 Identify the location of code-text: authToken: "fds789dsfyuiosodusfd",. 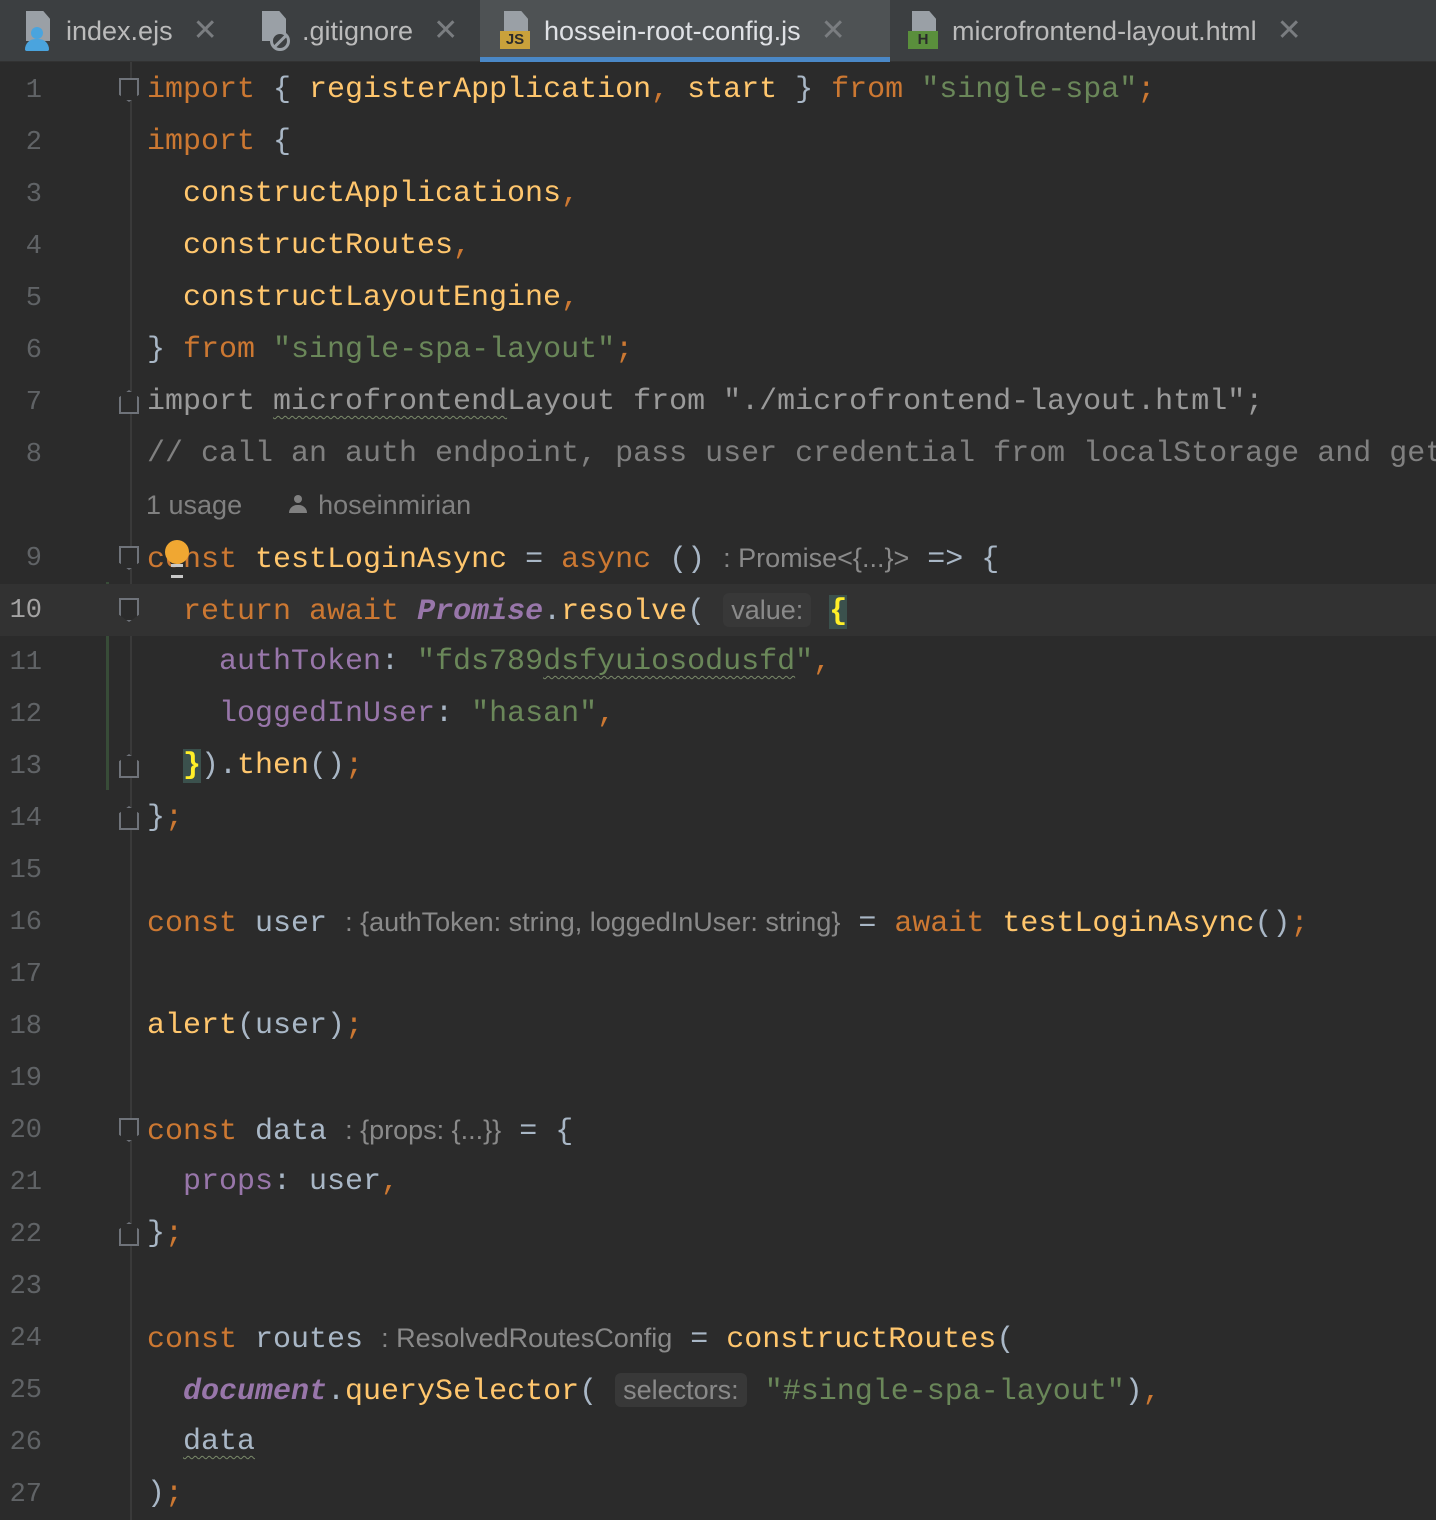
(525, 662).